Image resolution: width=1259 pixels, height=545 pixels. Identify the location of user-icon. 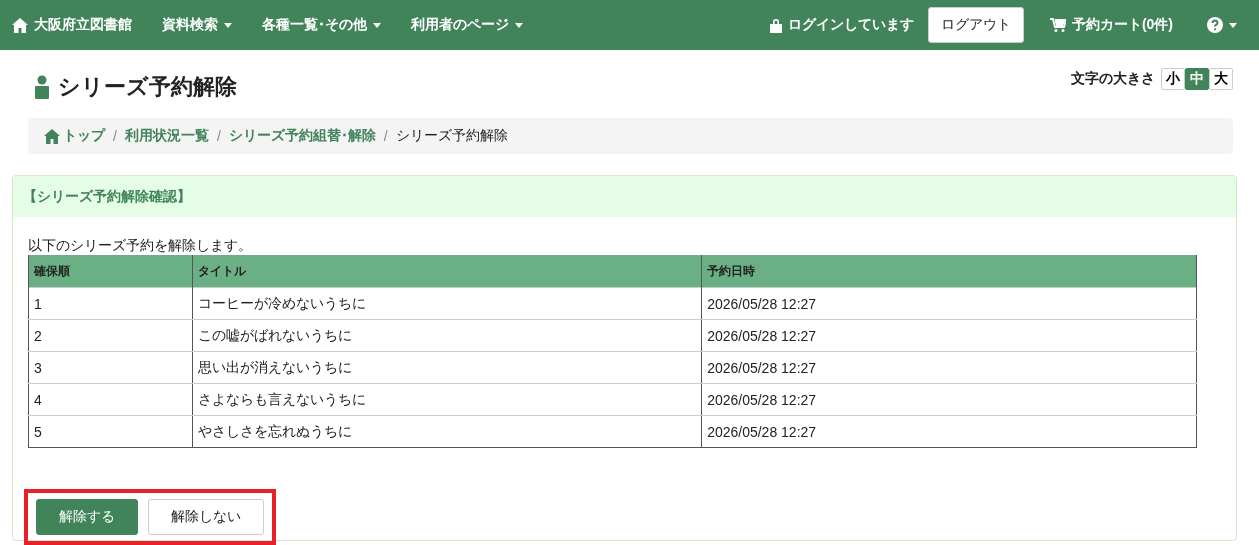
(42, 87).